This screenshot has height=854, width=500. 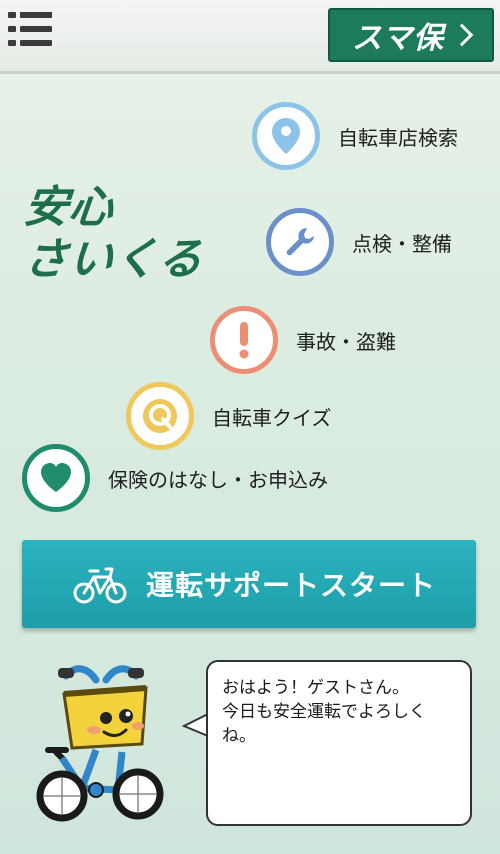 I want to click on greeting-line-3: ね。, so click(x=239, y=736).